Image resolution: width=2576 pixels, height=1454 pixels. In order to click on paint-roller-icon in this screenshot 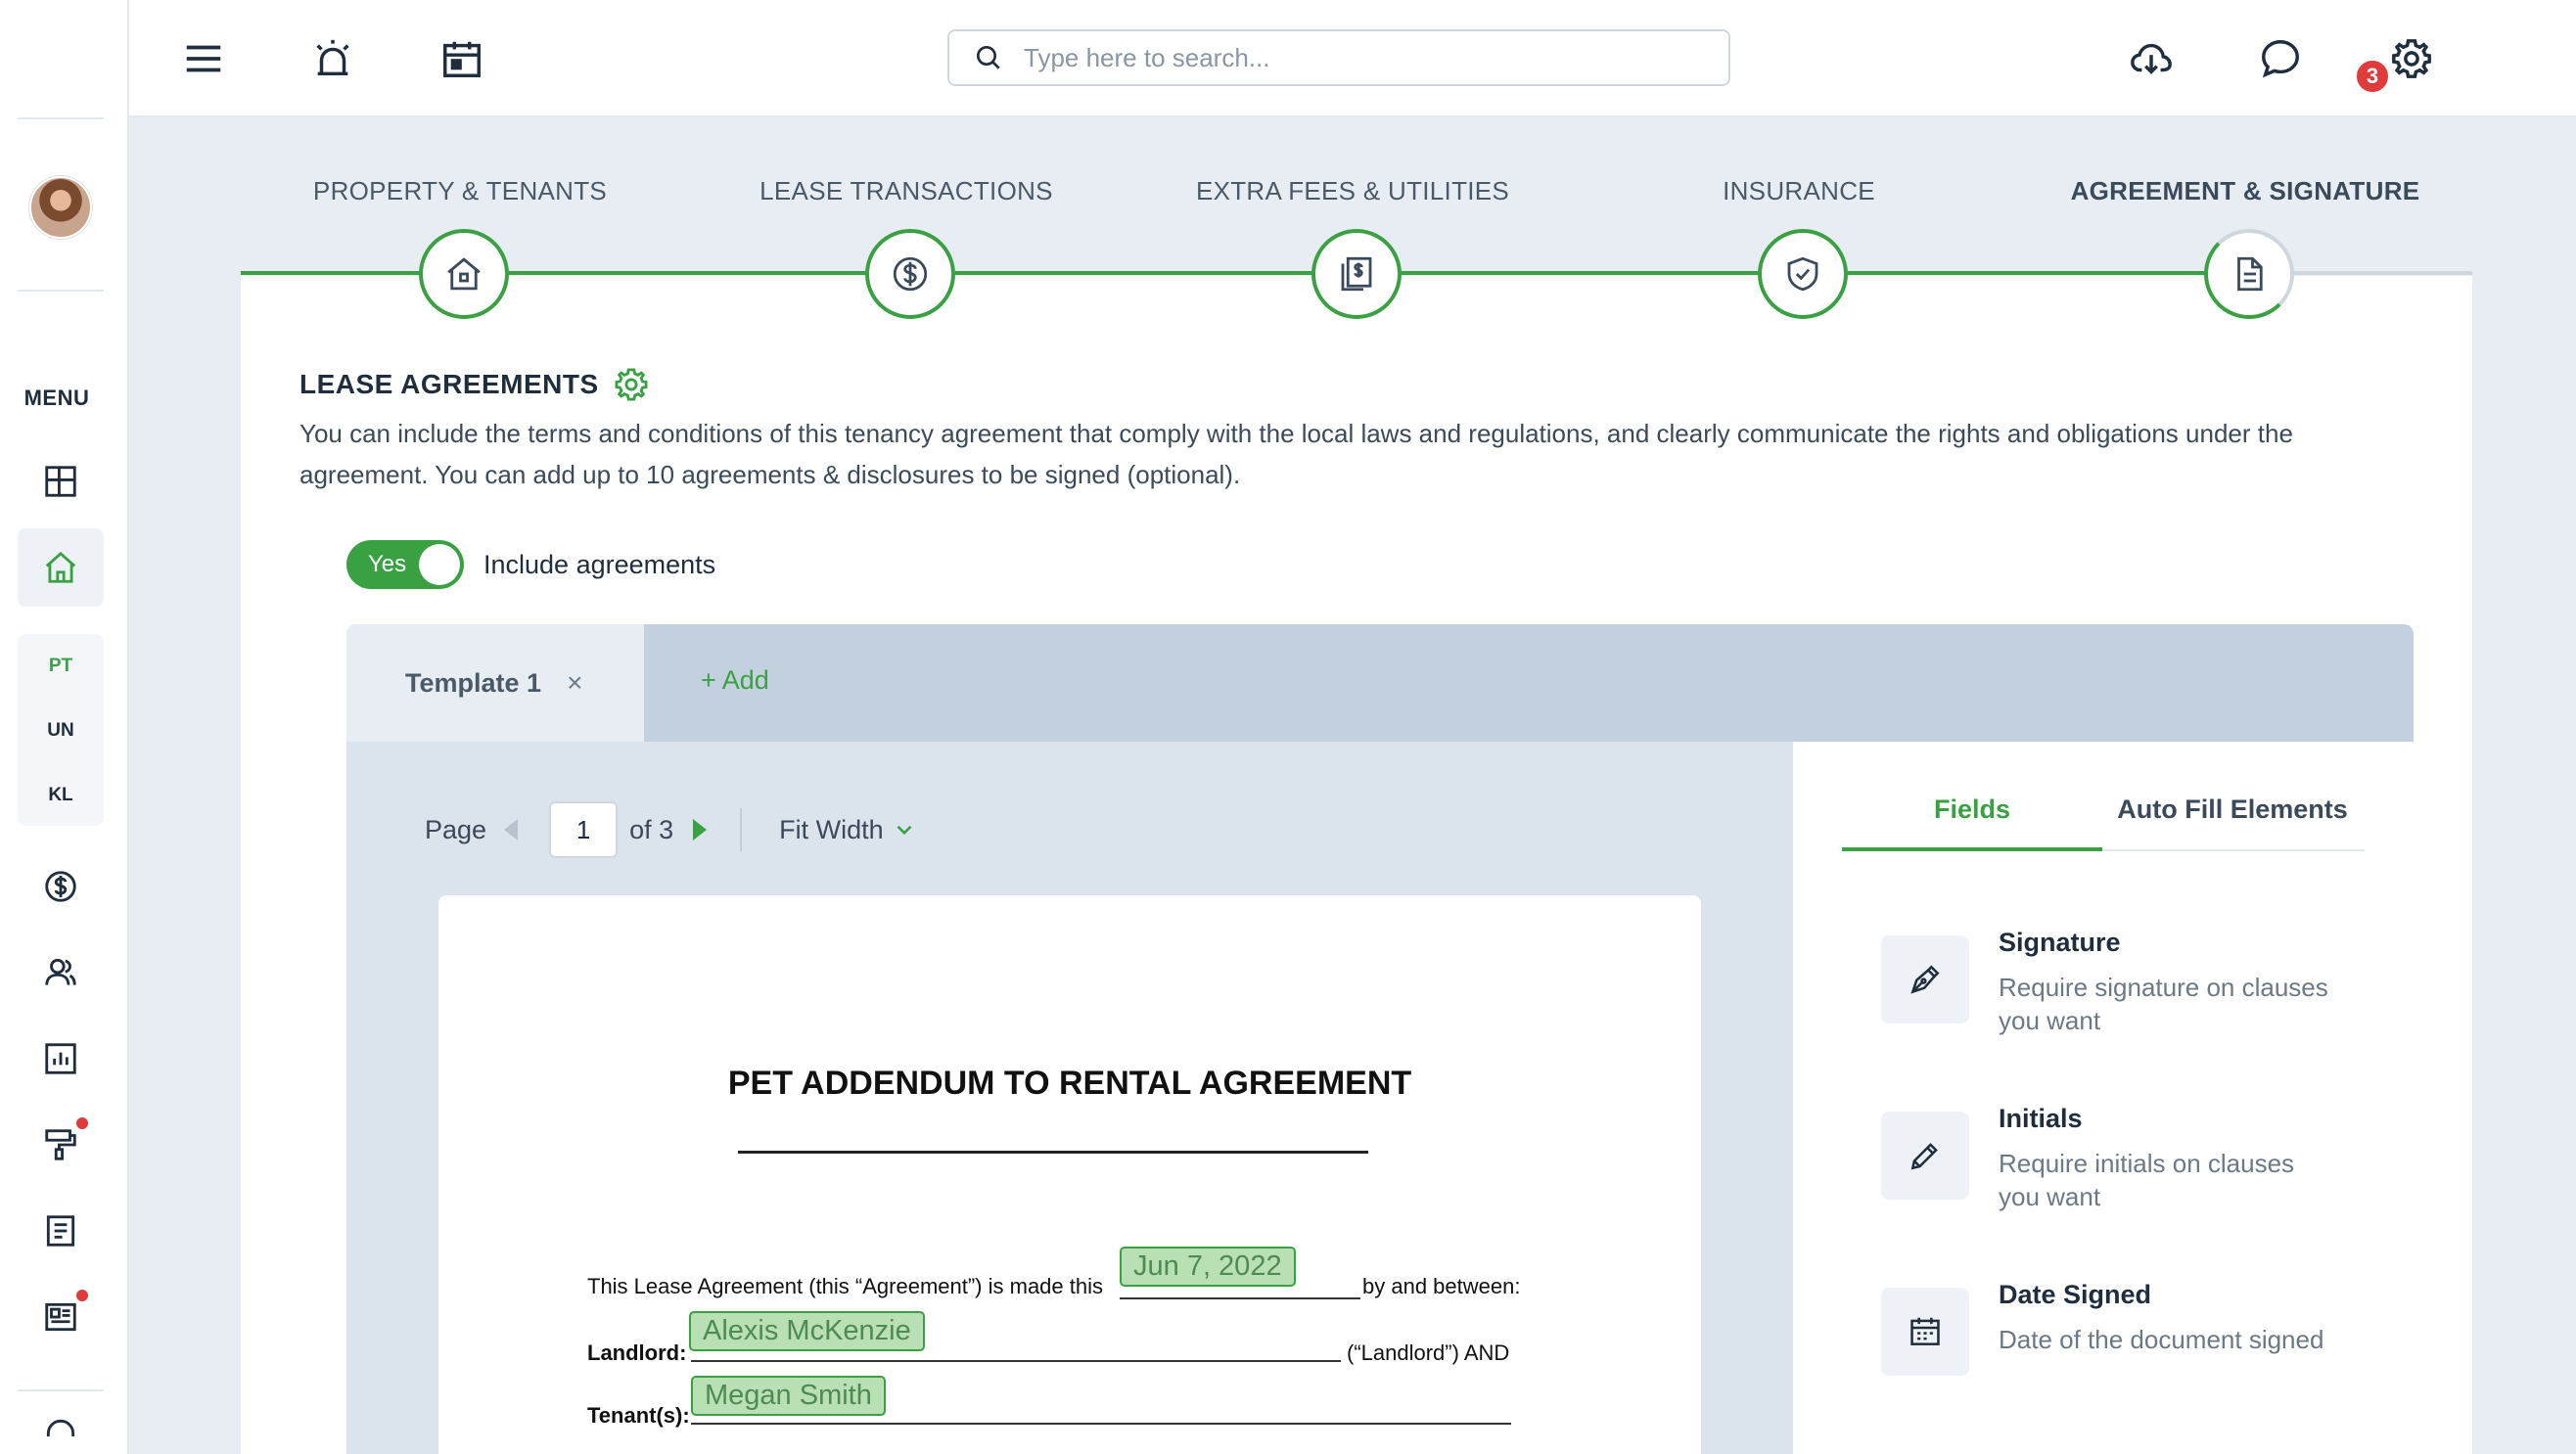, I will do `click(60, 1144)`.